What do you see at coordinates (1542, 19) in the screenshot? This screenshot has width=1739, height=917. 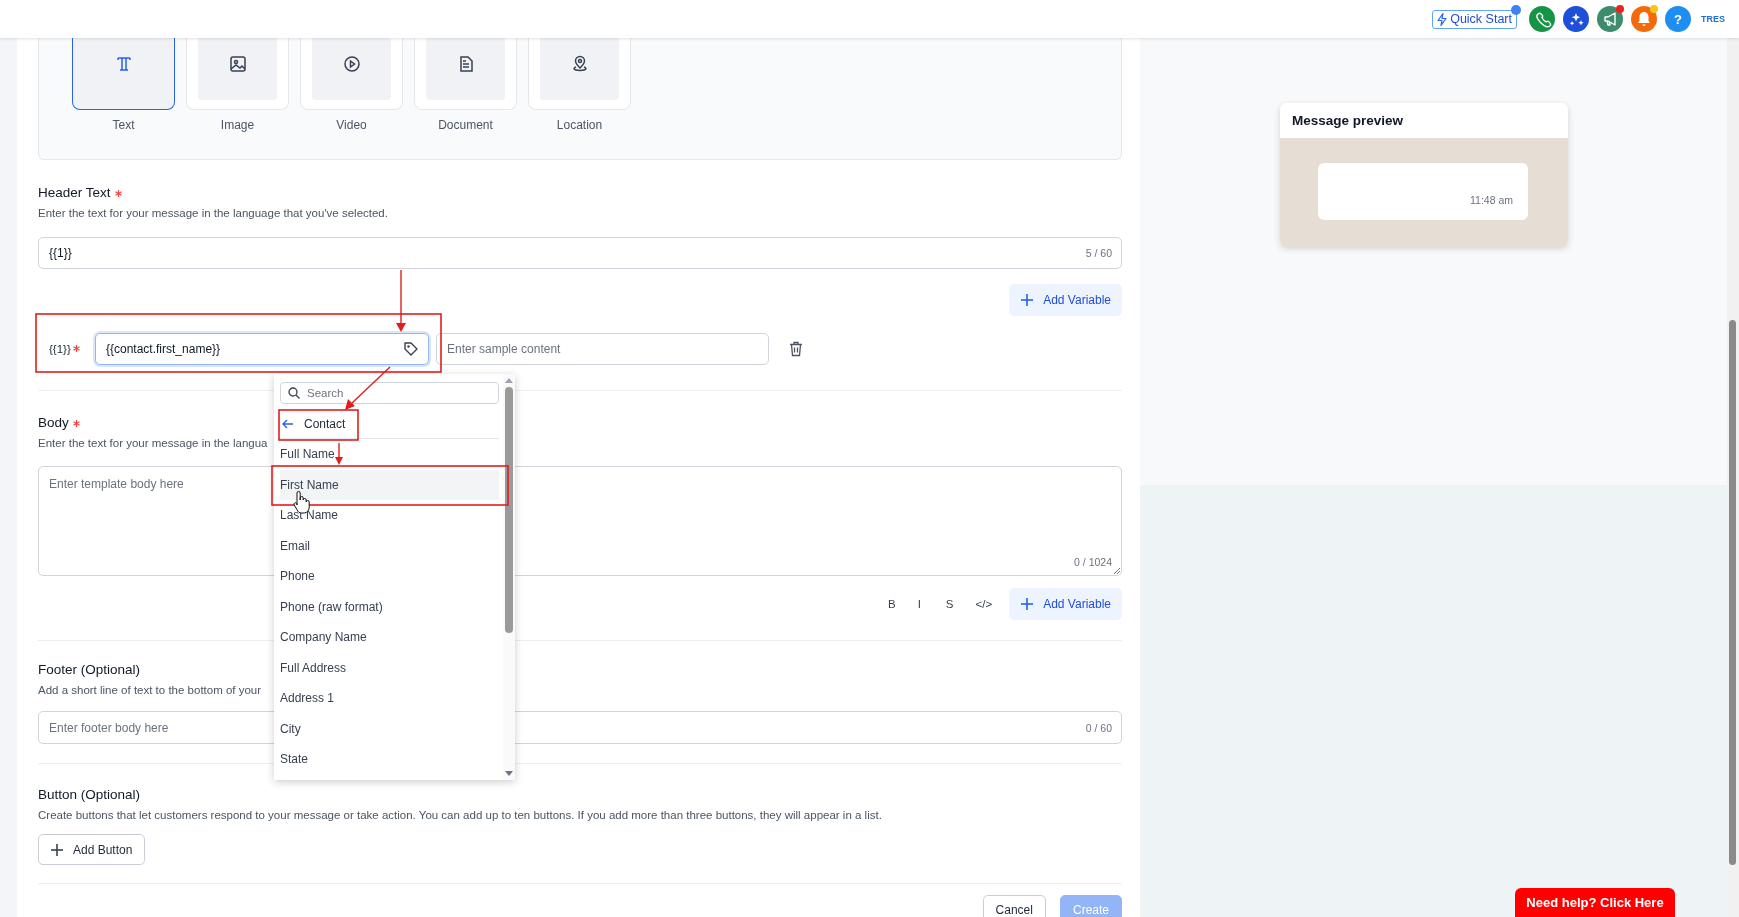 I see `phone-button` at bounding box center [1542, 19].